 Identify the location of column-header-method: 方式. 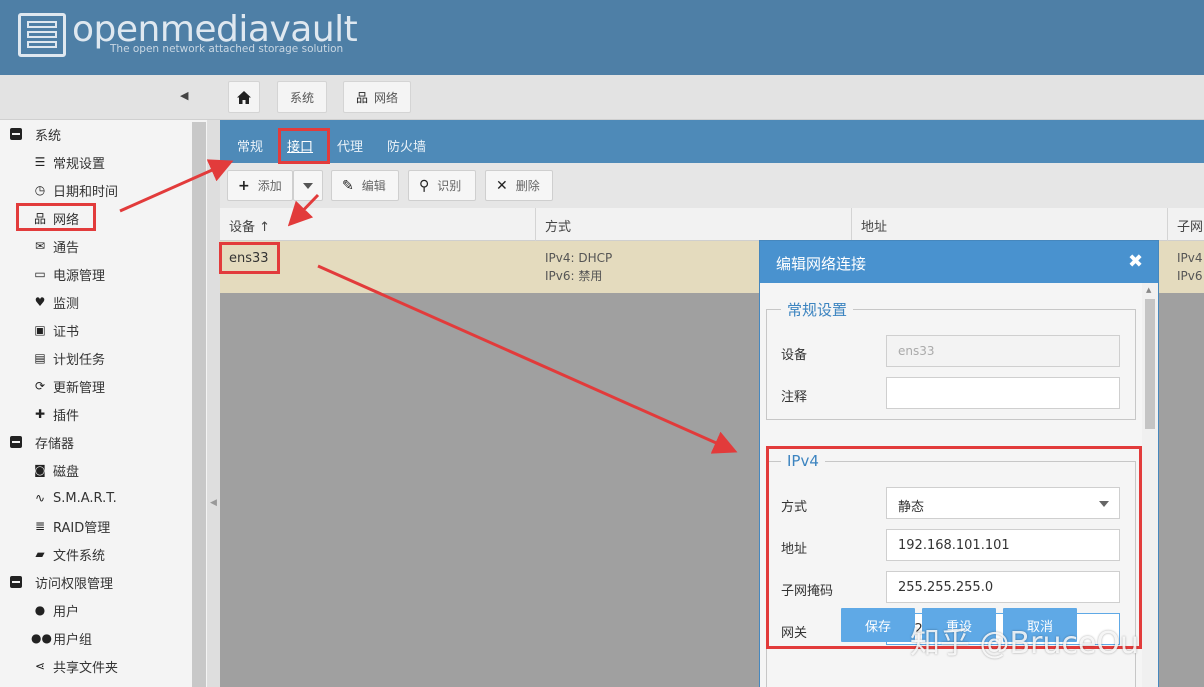
(694, 224).